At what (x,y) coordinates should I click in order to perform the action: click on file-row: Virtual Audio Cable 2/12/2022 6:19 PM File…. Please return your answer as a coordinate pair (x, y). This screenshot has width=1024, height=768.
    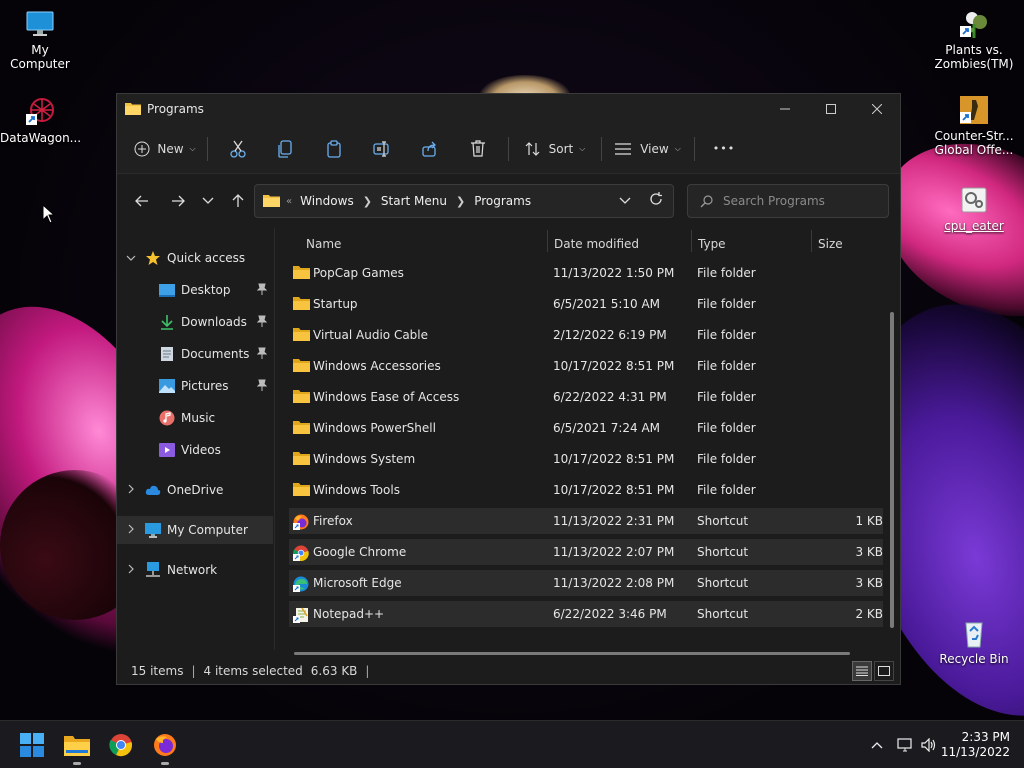
    Looking at the image, I should click on (586, 335).